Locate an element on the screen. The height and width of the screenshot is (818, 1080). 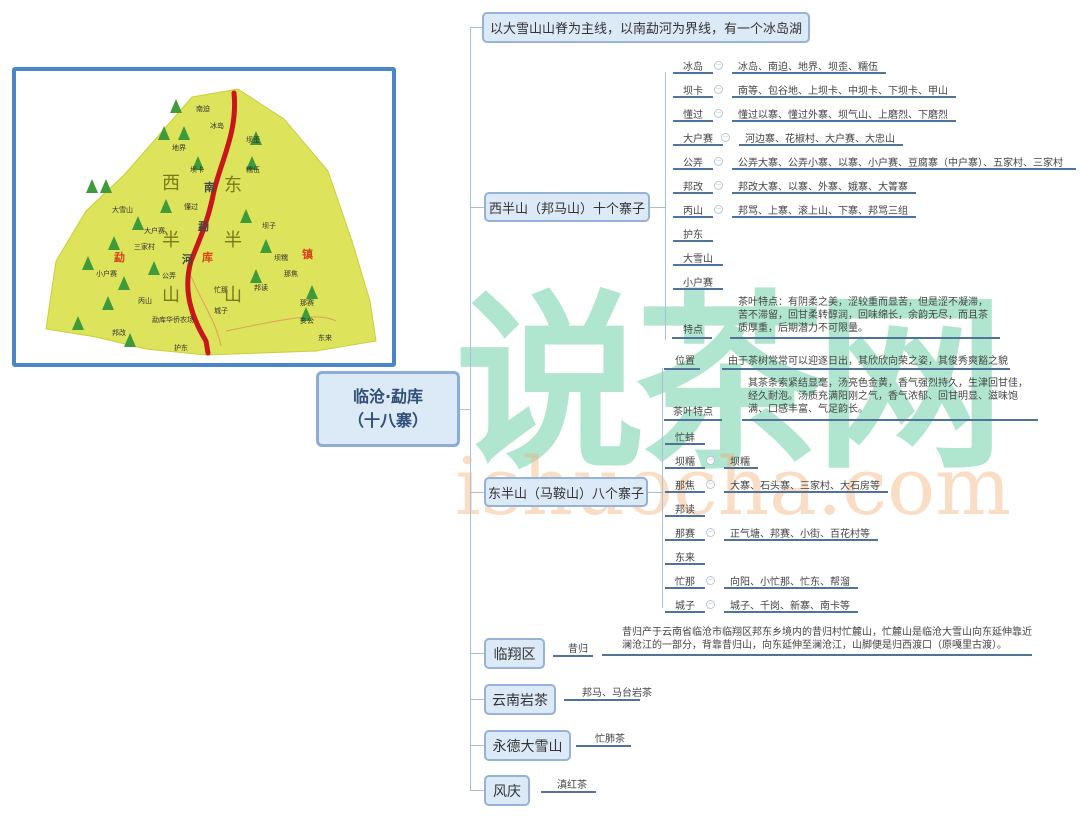
linxiang-node: 临翔区 is located at coordinates (514, 653).